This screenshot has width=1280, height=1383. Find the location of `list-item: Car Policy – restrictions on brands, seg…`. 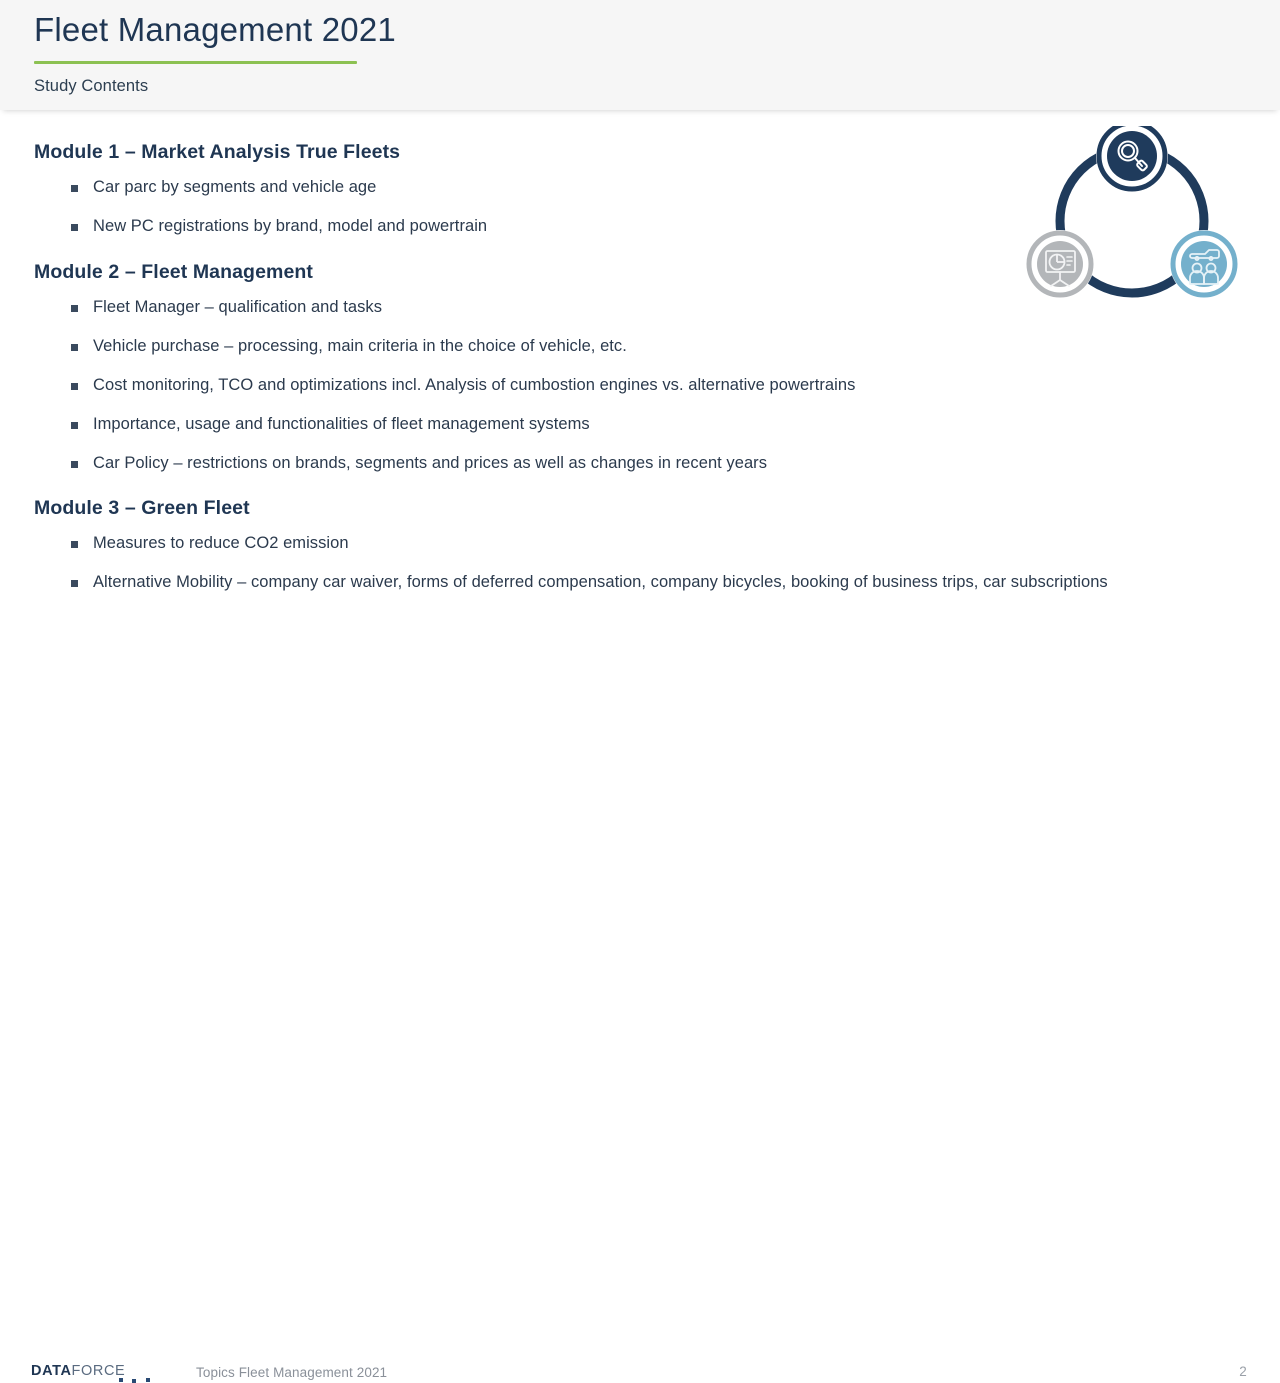

list-item: Car Policy – restrictions on brands, seg… is located at coordinates (444, 463).